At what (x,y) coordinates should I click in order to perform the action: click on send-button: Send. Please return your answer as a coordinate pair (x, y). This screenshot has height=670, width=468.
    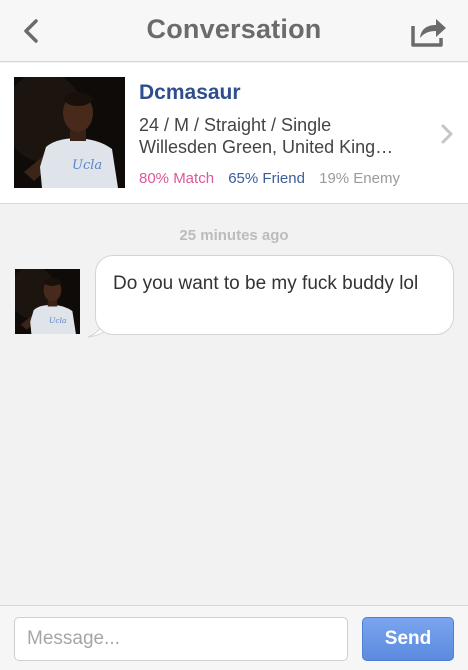
    Looking at the image, I should click on (408, 639).